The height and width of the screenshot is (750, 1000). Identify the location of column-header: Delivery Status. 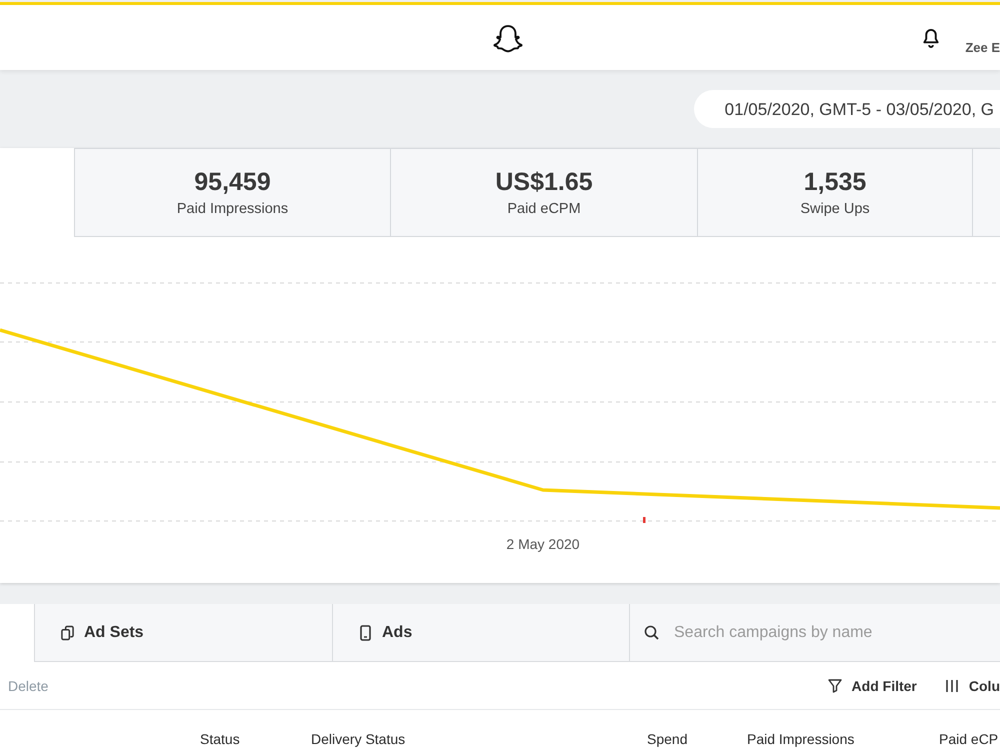
(479, 740).